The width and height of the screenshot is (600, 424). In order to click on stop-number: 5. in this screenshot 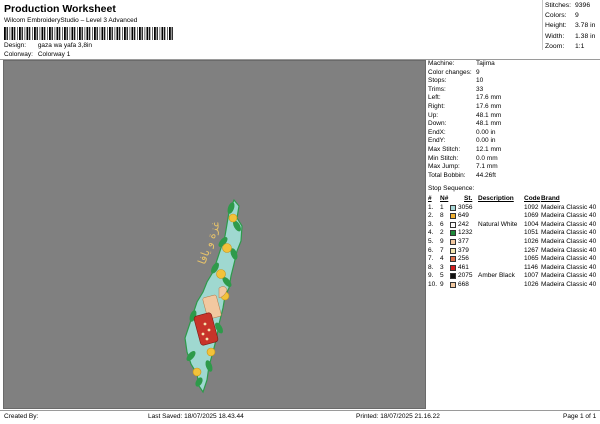, I will do `click(431, 241)`.